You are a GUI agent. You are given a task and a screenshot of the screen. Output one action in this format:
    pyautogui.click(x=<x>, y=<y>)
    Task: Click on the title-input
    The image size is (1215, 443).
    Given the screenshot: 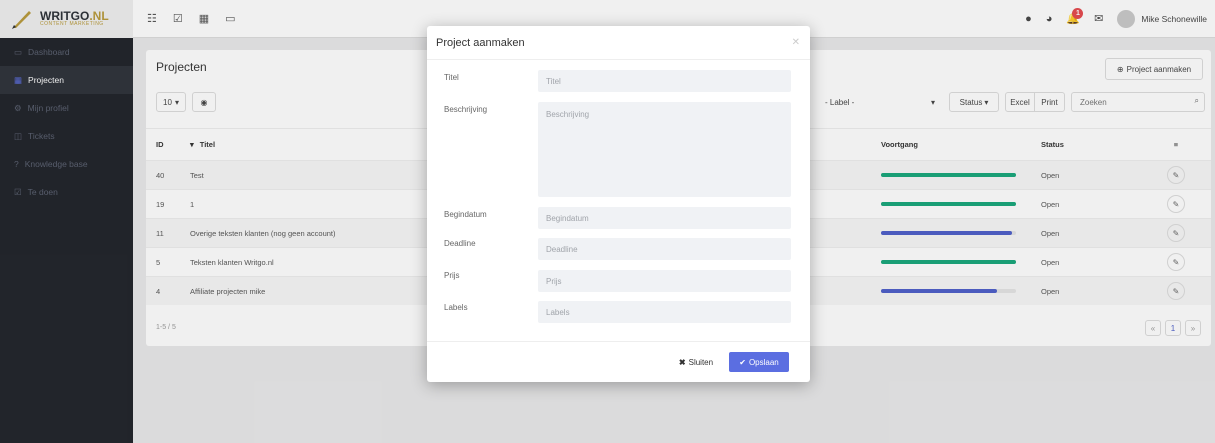 What is the action you would take?
    pyautogui.click(x=664, y=81)
    